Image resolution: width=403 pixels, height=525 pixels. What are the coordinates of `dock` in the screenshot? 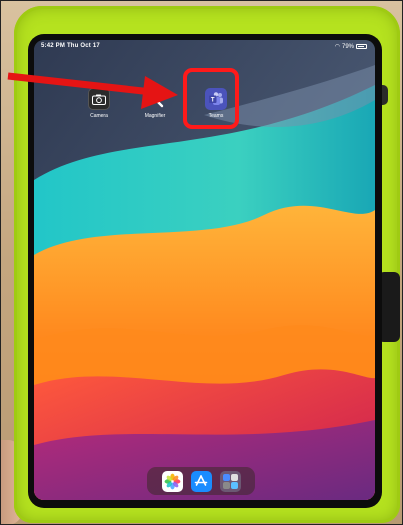 It's located at (201, 481).